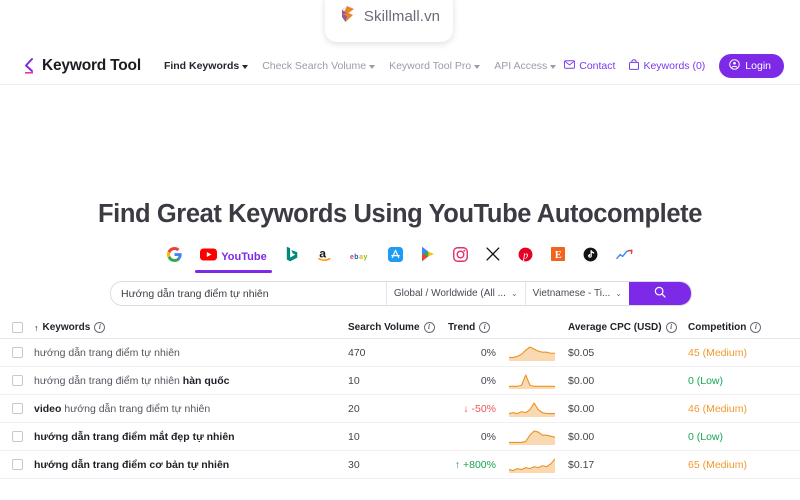 The image size is (800, 500). Describe the element at coordinates (457, 464) in the screenshot. I see `trend-up-icon: ↑` at that location.